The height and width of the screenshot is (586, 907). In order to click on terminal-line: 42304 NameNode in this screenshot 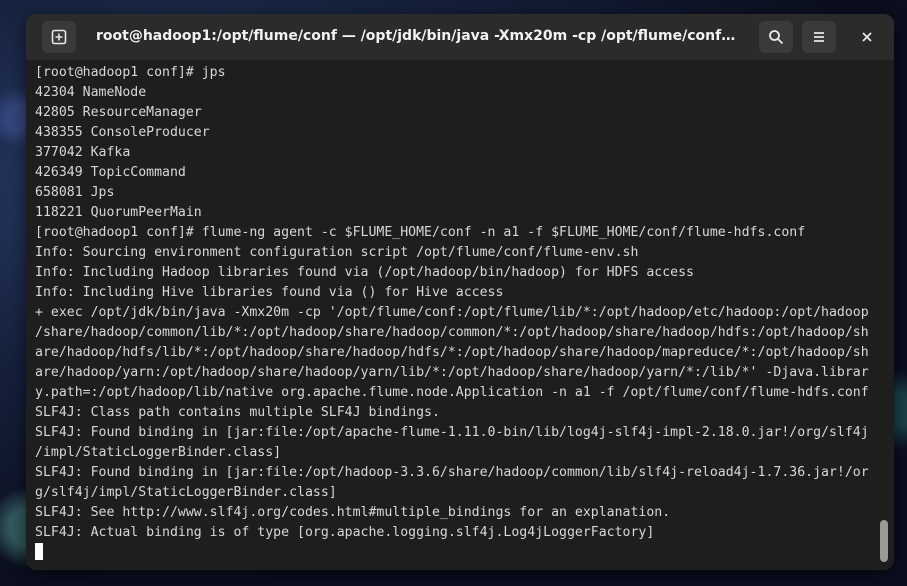, I will do `click(91, 92)`.